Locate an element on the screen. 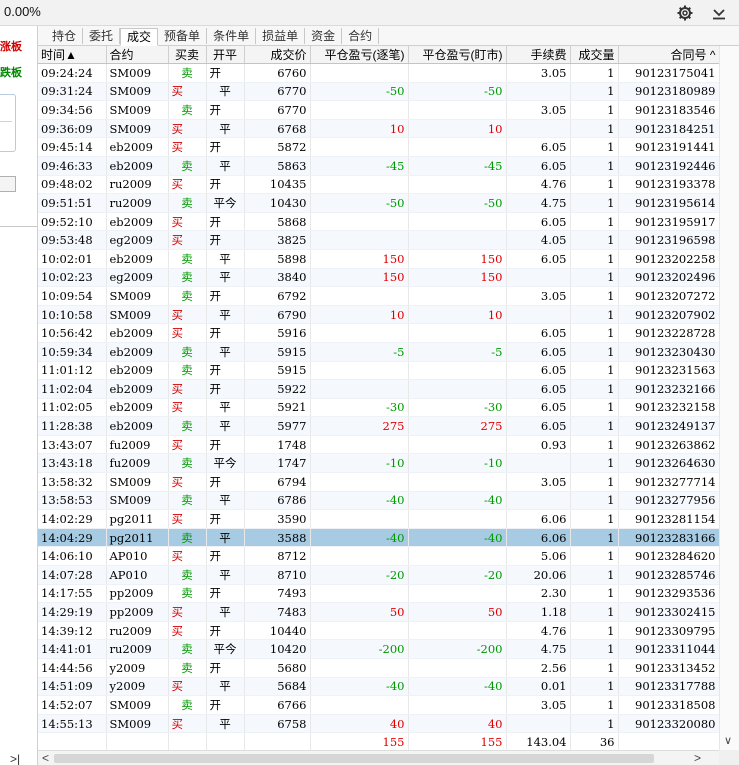  column-header-0: 时间▲ is located at coordinates (72, 55).